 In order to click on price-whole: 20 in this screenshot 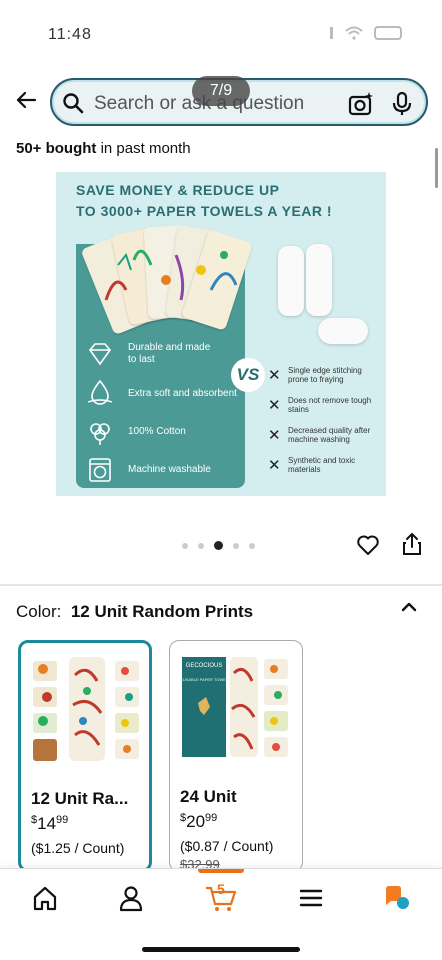, I will do `click(196, 821)`.